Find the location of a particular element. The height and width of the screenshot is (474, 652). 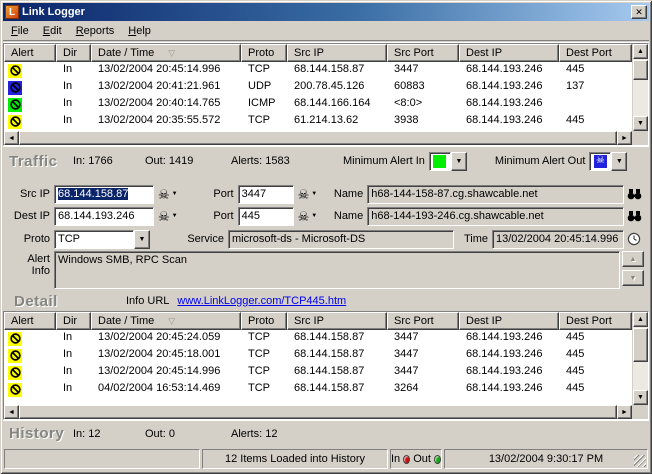

src-ip-field: 68.144.158.87 is located at coordinates (104, 194).